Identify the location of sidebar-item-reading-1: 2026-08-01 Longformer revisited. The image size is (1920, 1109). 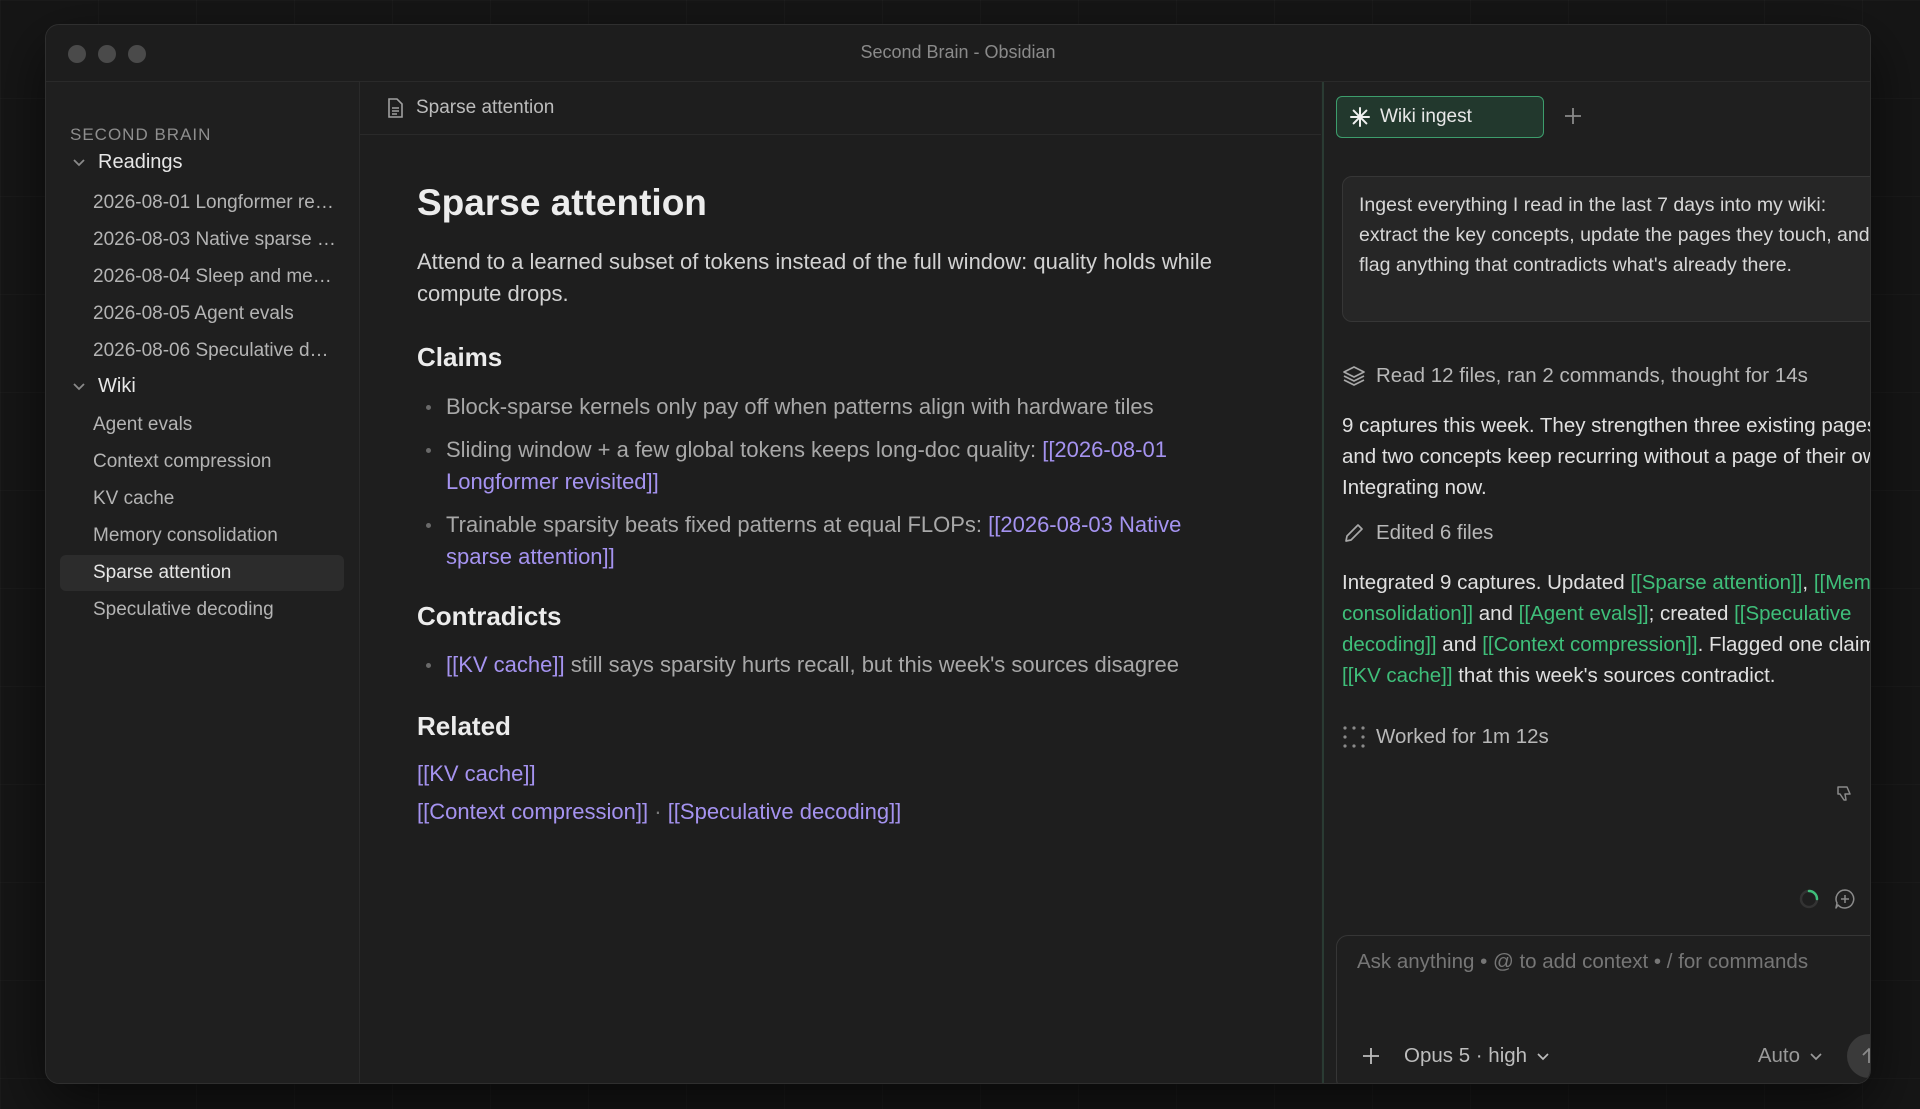
(202, 203).